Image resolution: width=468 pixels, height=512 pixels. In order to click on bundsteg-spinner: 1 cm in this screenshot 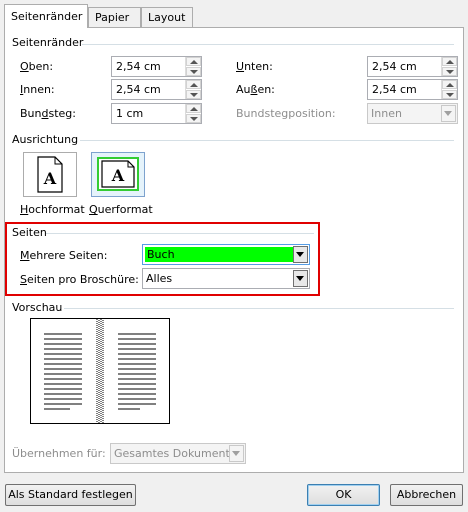, I will do `click(156, 113)`.